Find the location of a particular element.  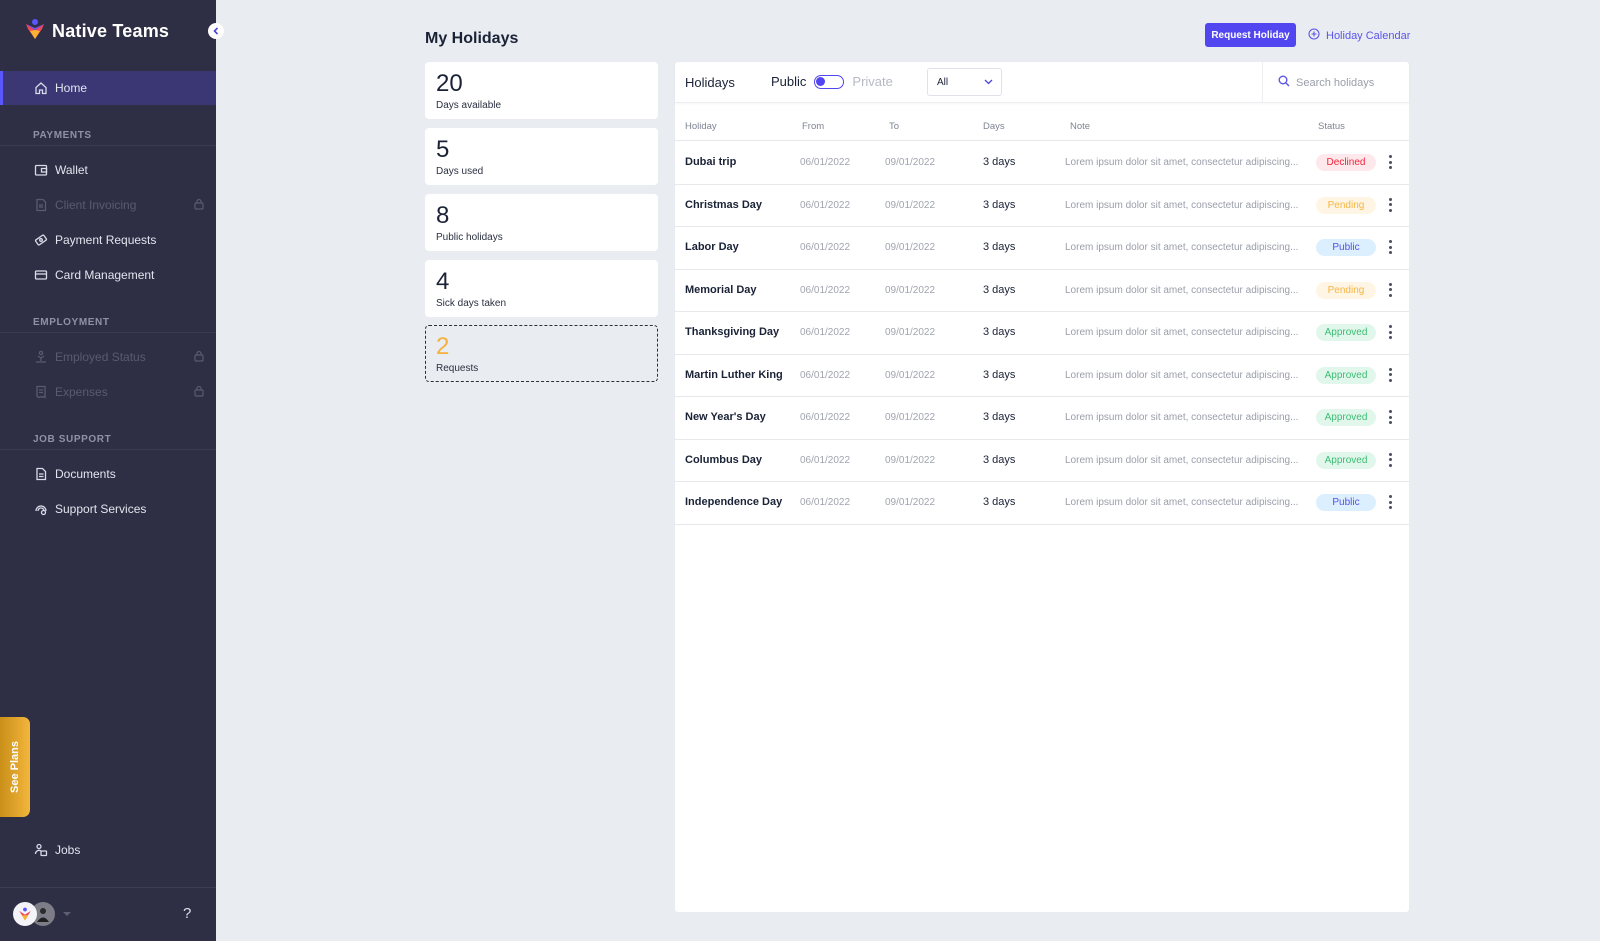

stat-value: 20 is located at coordinates (449, 83).